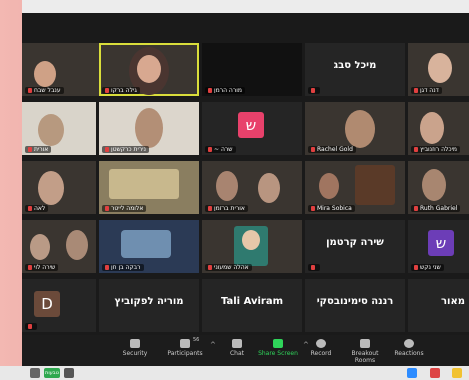 The height and width of the screenshot is (380, 469). What do you see at coordinates (37, 208) in the screenshot?
I see `participant-name: לאה` at bounding box center [37, 208].